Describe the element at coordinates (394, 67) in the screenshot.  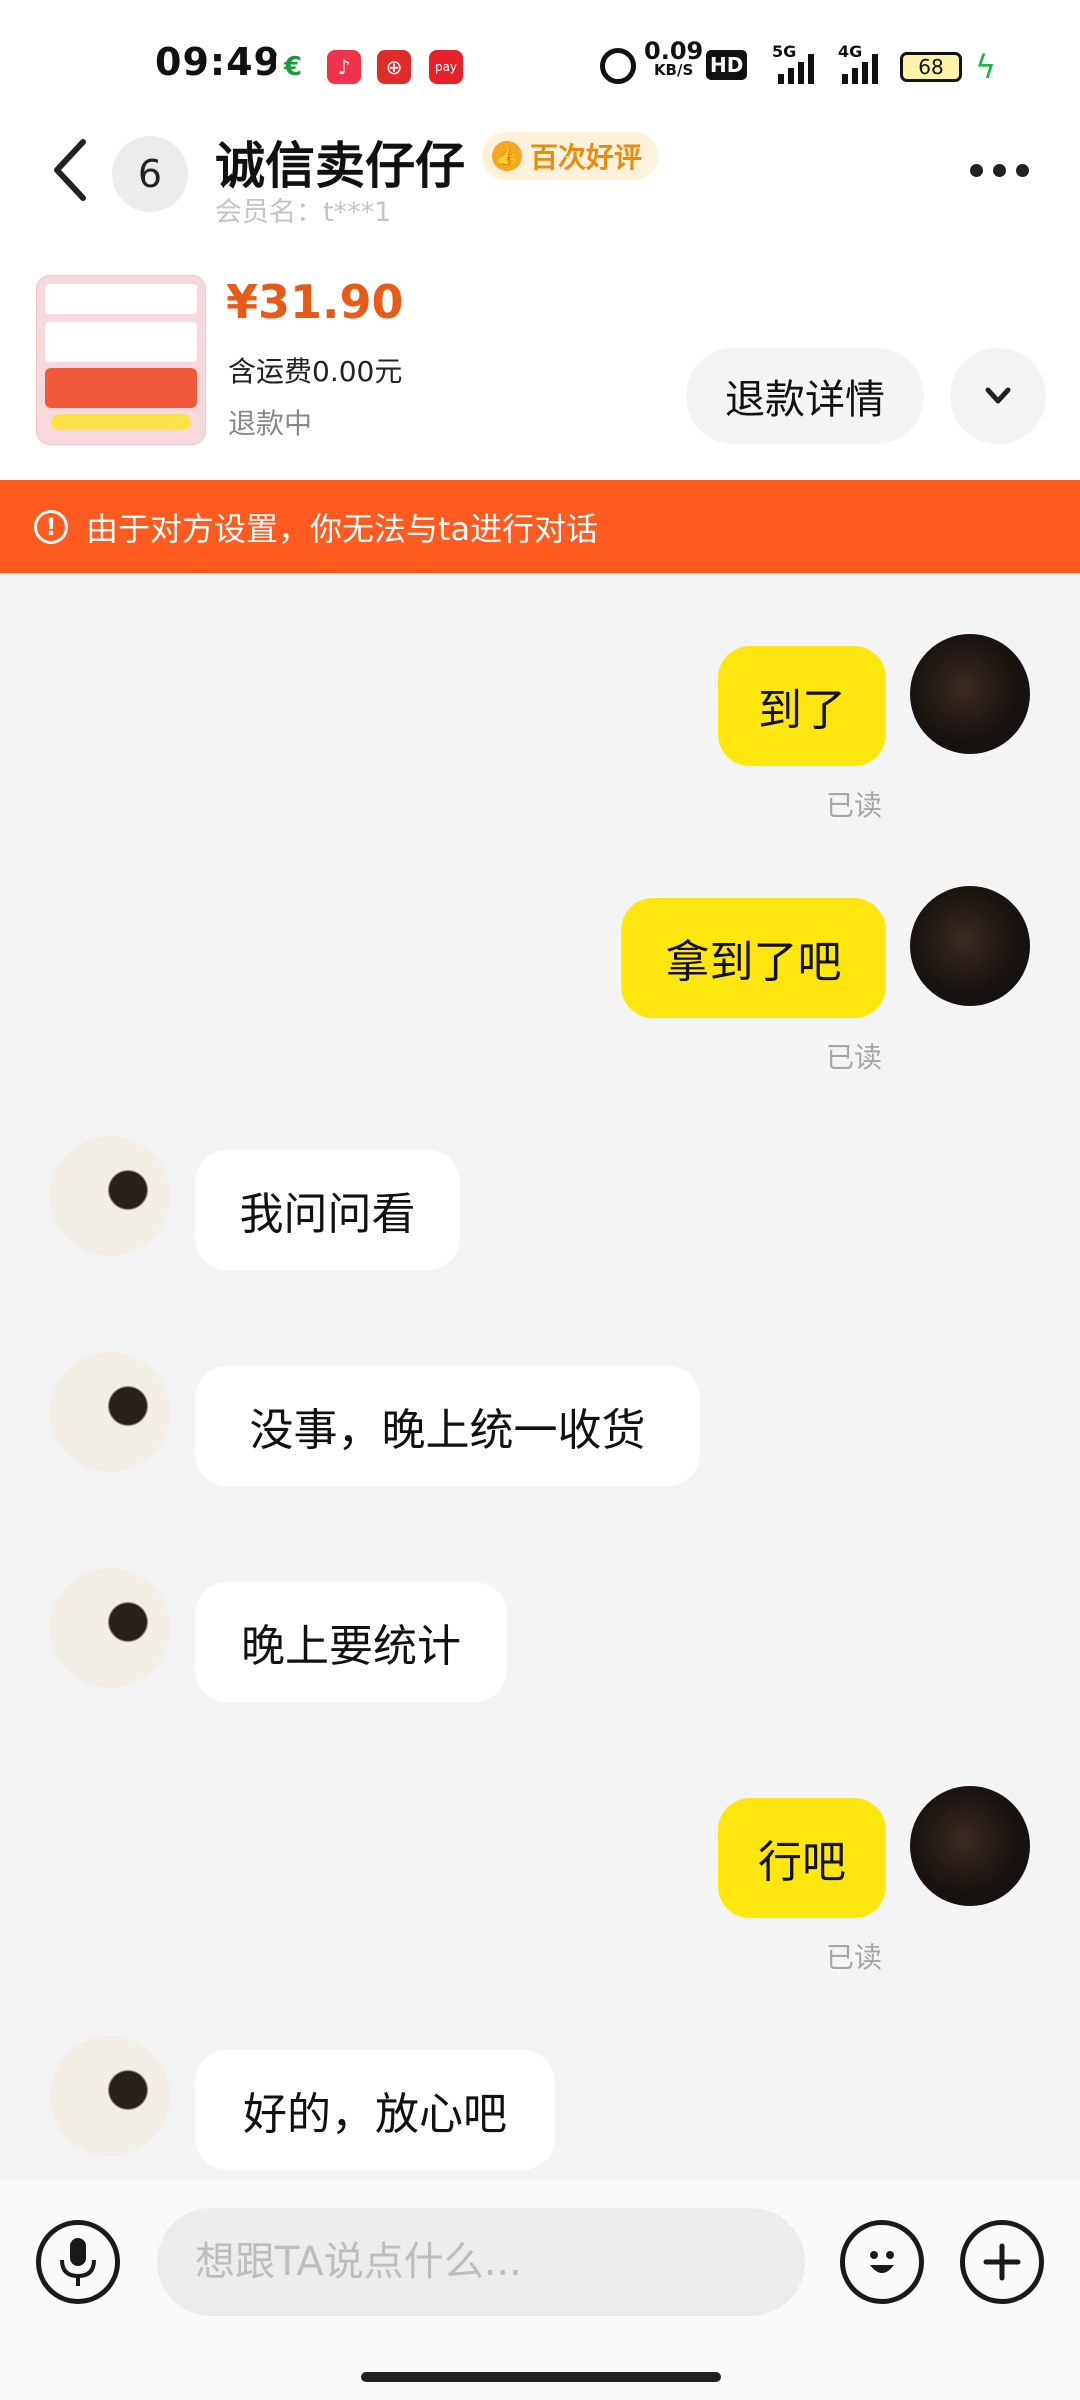
I see `bank-app-icon: ⊕` at that location.